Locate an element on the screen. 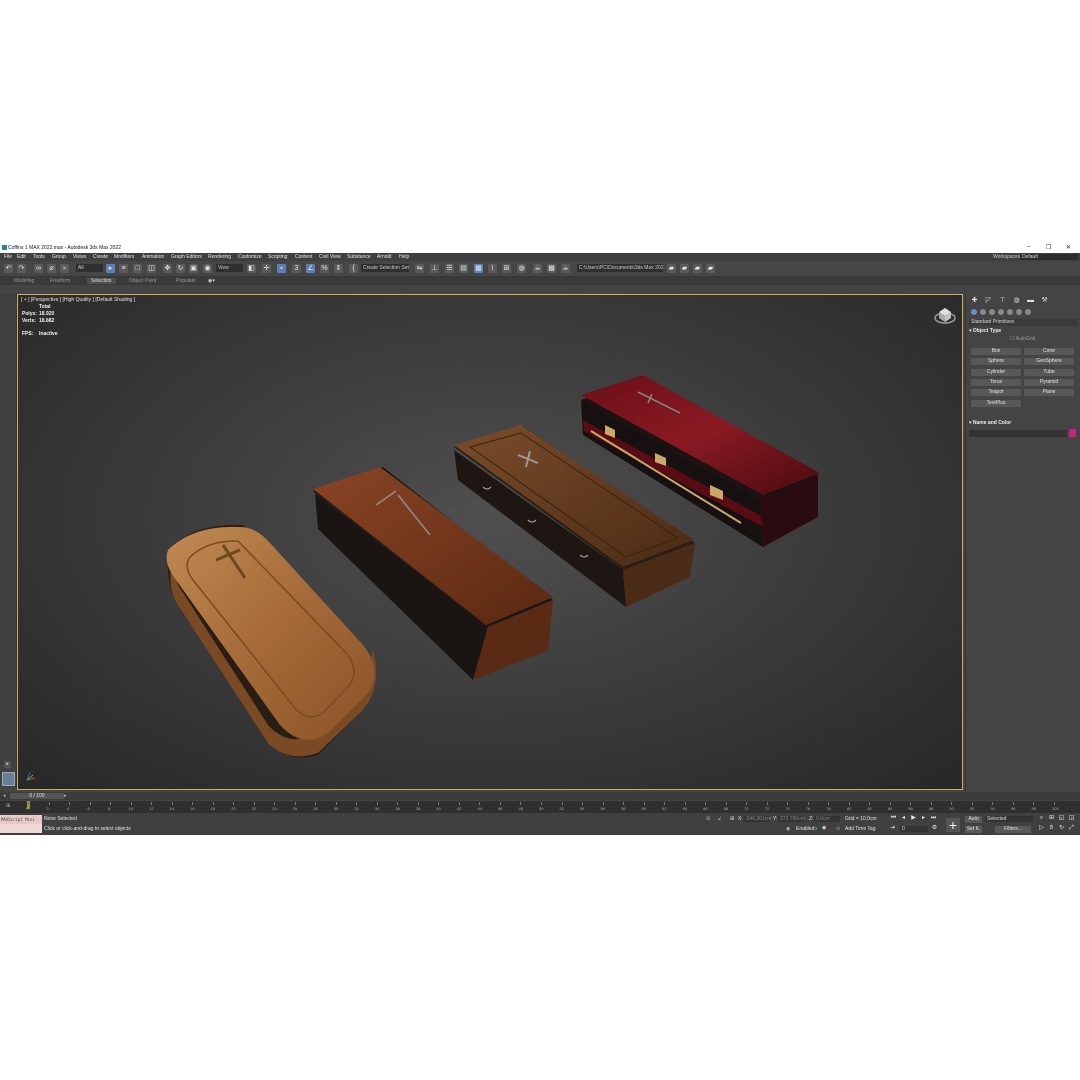 This screenshot has height=1080, width=1080. ribbon-toggle-icon: ▦ is located at coordinates (478, 268).